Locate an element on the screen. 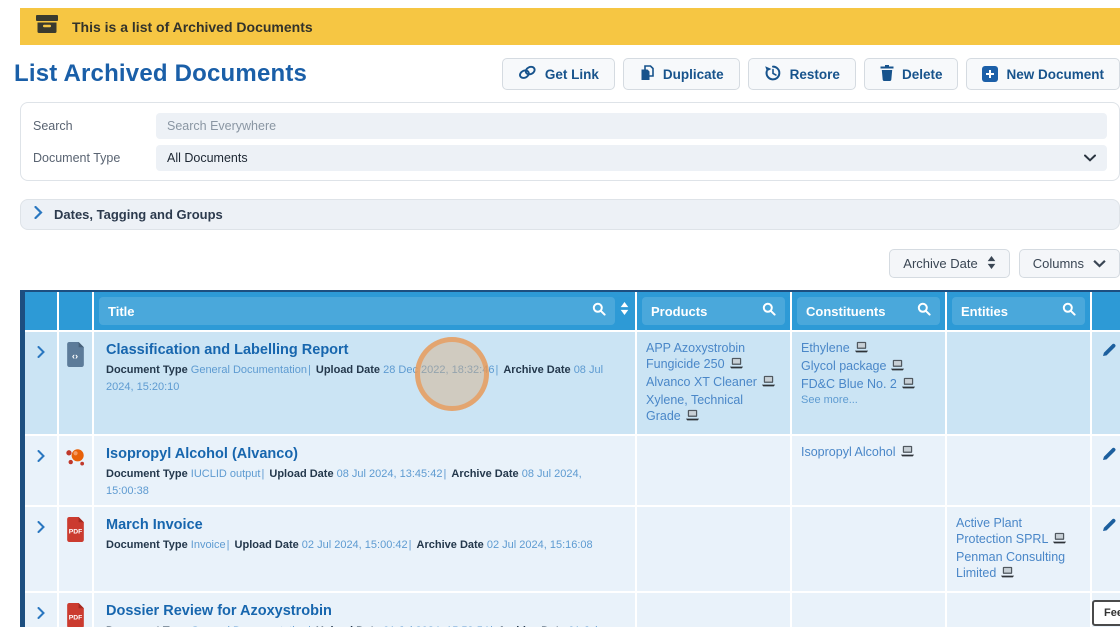 The width and height of the screenshot is (1120, 627). search-input is located at coordinates (631, 125).